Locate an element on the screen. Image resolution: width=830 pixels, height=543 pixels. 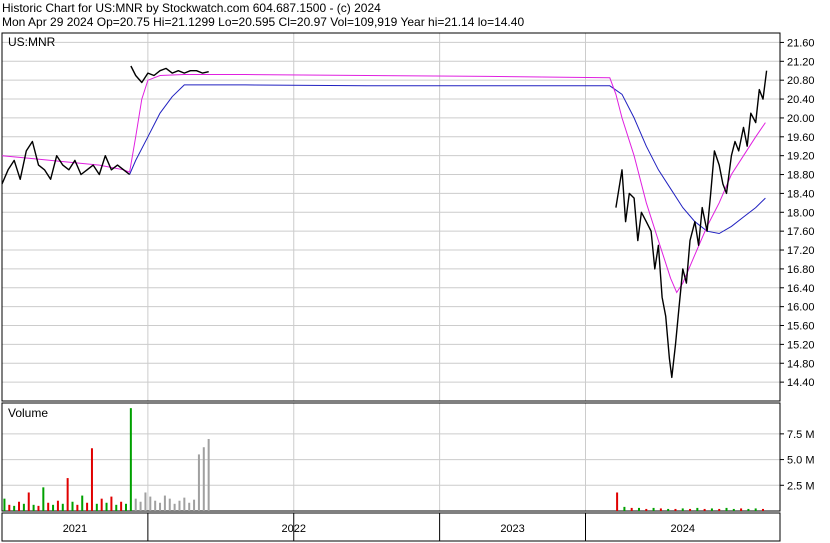
year-label: 2023 is located at coordinates (512, 529).